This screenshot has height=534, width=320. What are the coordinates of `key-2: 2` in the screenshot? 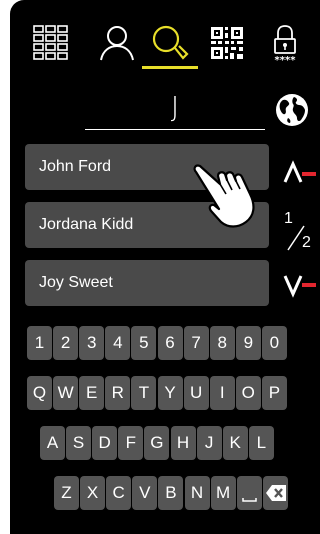 It's located at (66, 343).